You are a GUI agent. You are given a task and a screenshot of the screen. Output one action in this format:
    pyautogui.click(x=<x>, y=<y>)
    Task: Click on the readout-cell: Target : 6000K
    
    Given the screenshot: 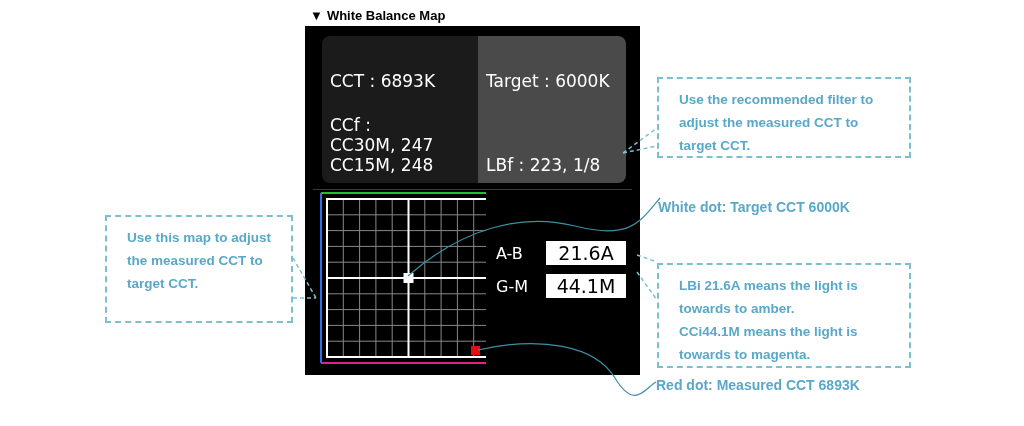 What is the action you would take?
    pyautogui.click(x=552, y=70)
    